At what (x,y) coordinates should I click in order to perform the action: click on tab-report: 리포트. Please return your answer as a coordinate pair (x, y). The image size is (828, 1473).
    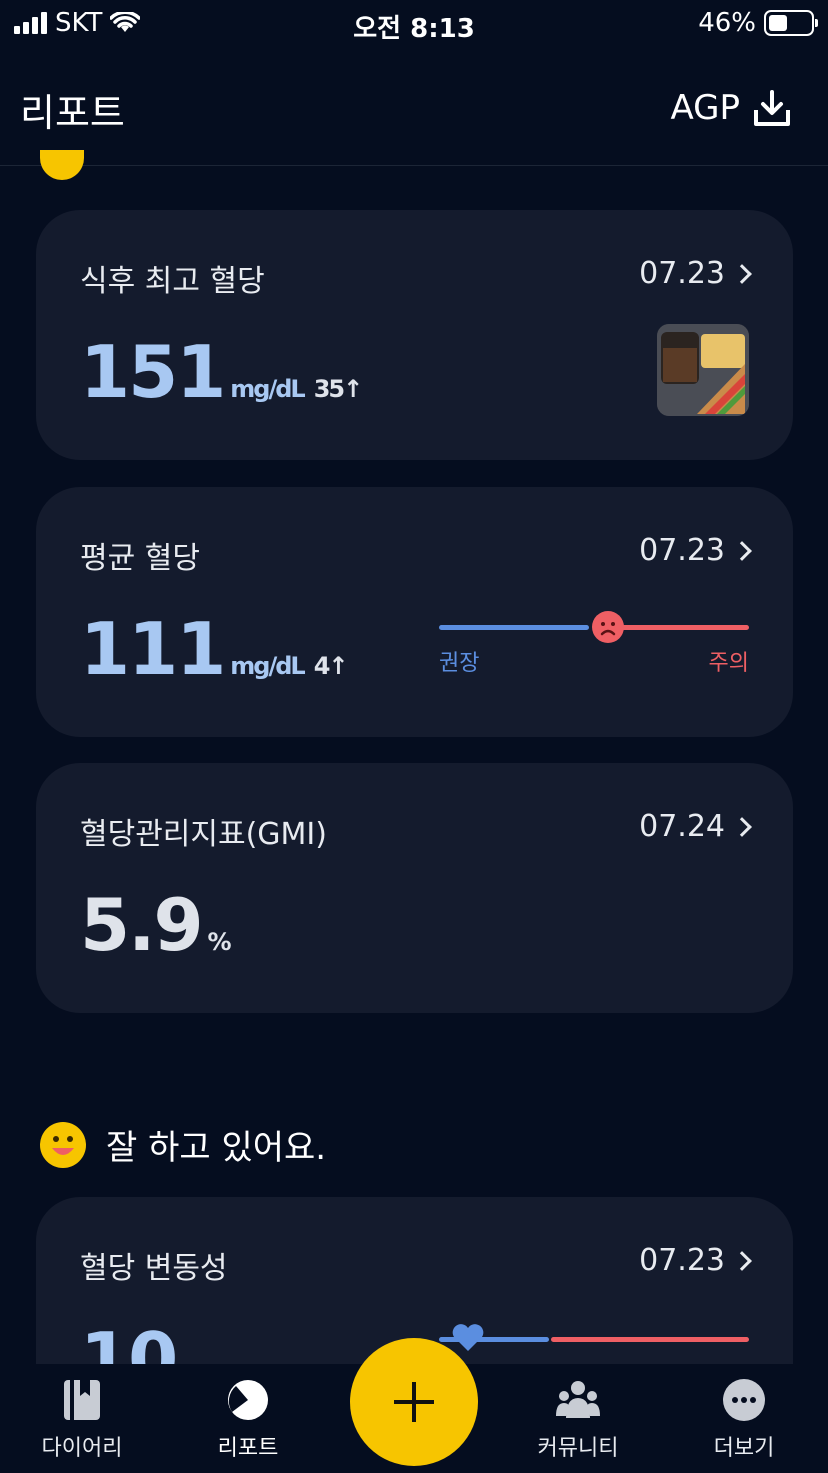
    Looking at the image, I should click on (248, 1420).